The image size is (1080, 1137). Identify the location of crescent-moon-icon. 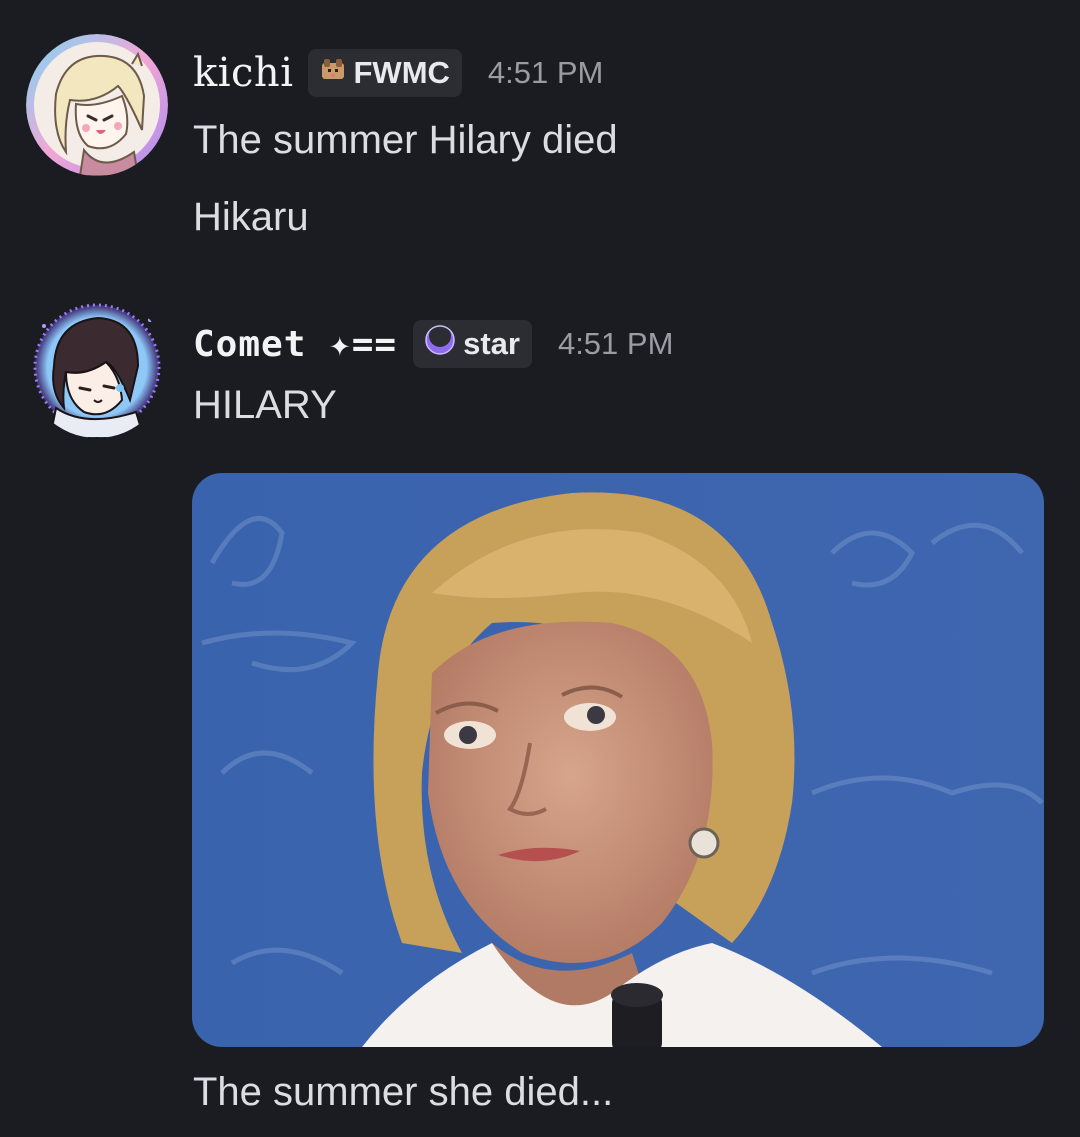
(440, 344).